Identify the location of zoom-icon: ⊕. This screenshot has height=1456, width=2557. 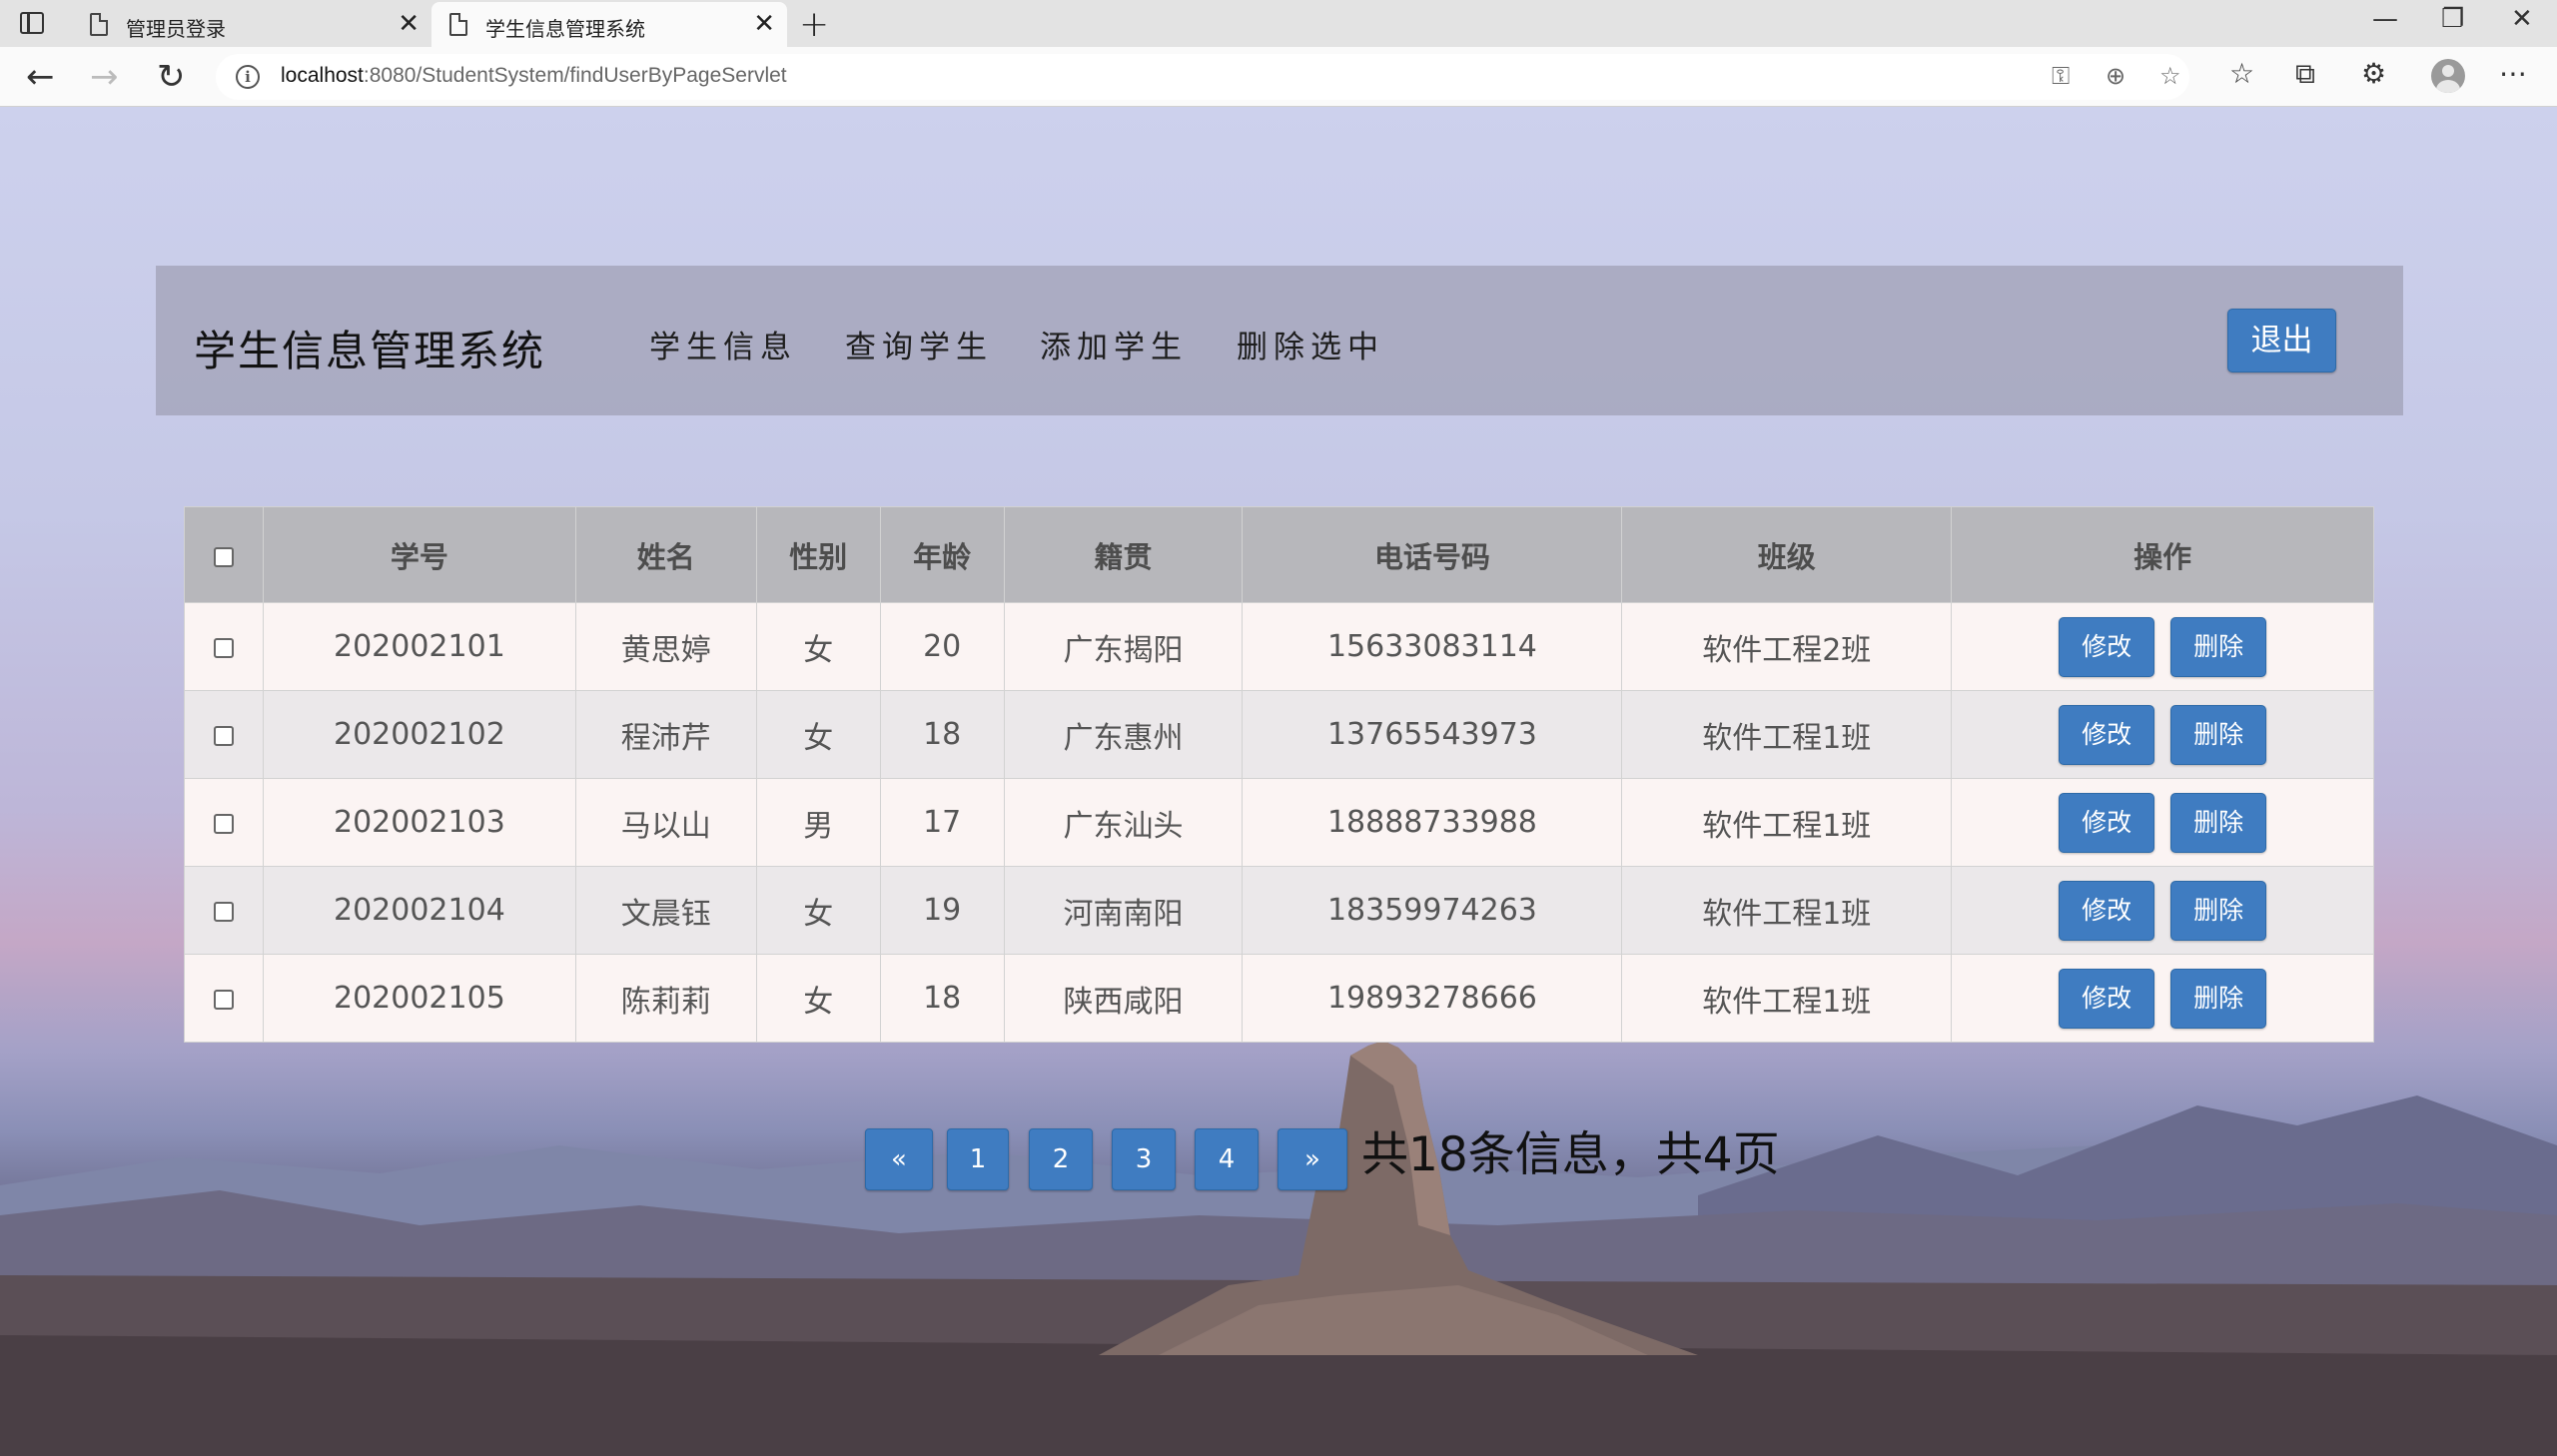
(2116, 76).